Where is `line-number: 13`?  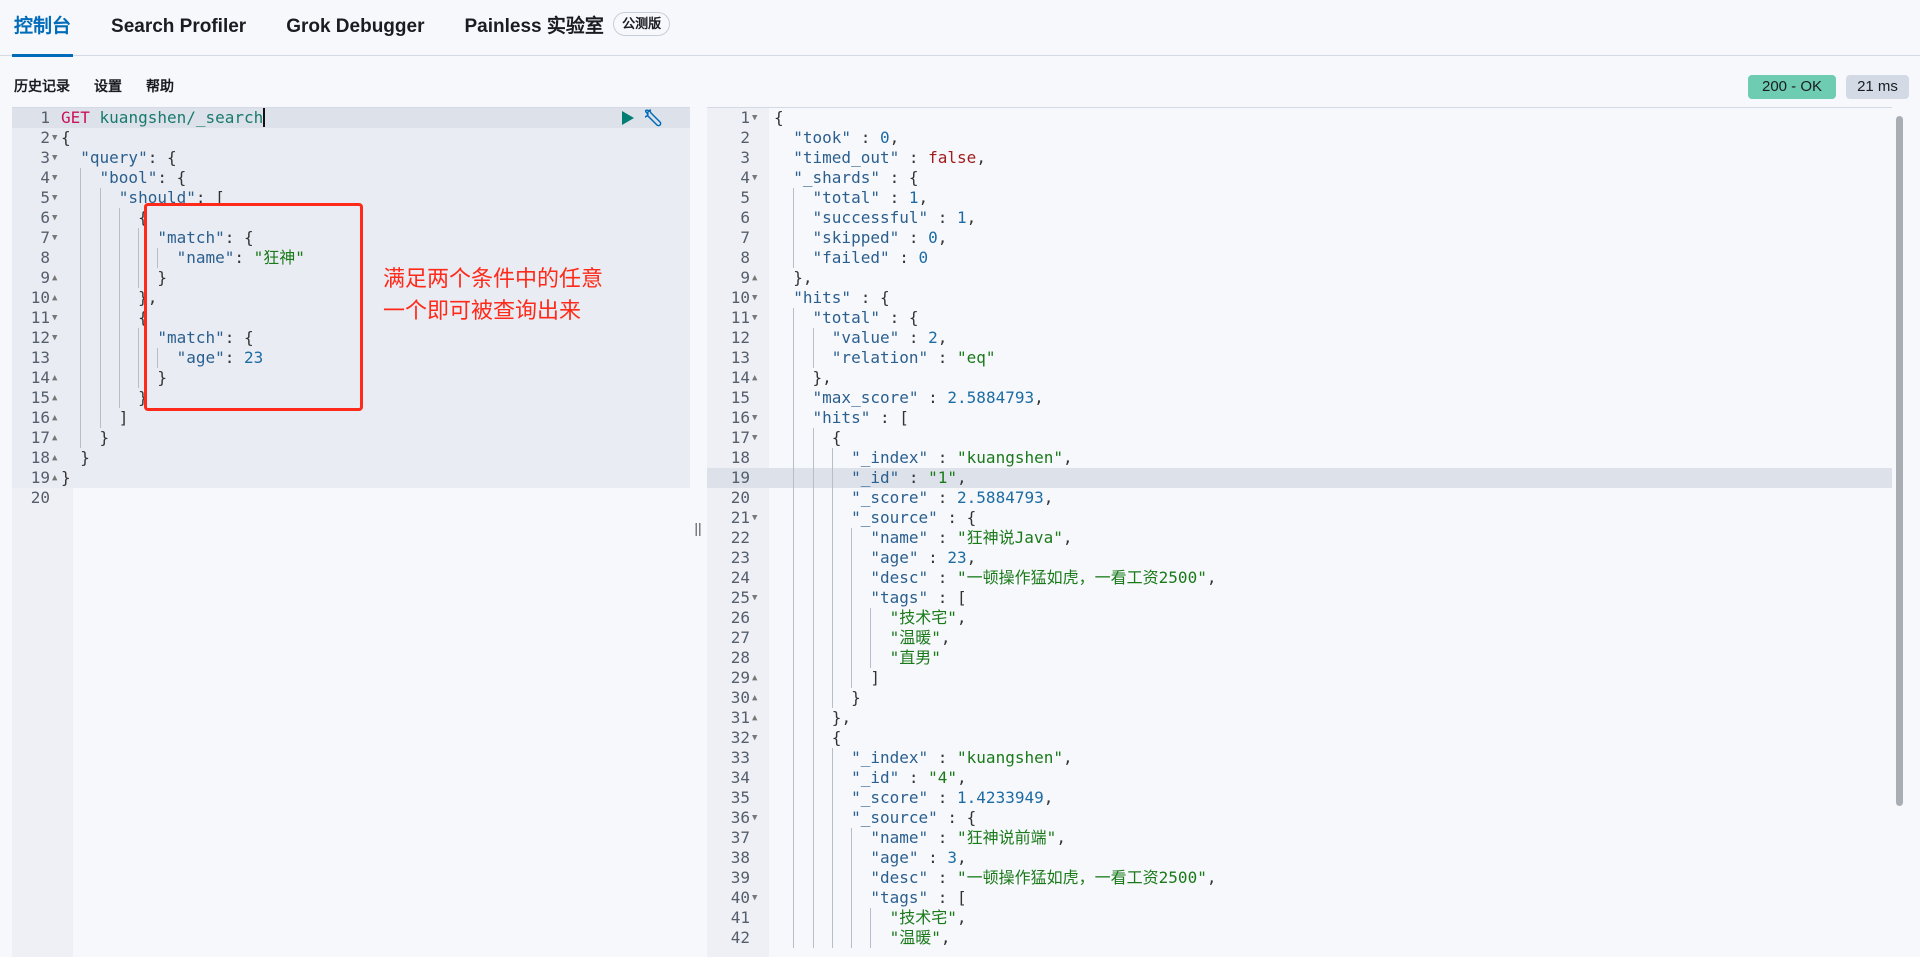 line-number: 13 is located at coordinates (740, 357).